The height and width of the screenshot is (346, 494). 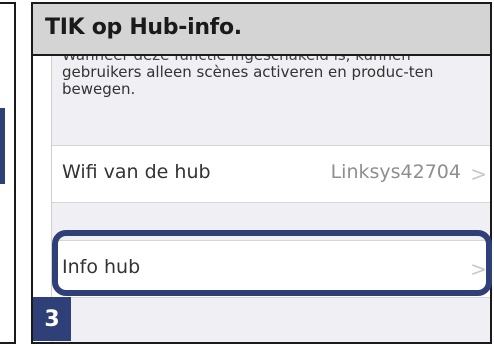 What do you see at coordinates (52, 319) in the screenshot?
I see `step-number-badge: 3` at bounding box center [52, 319].